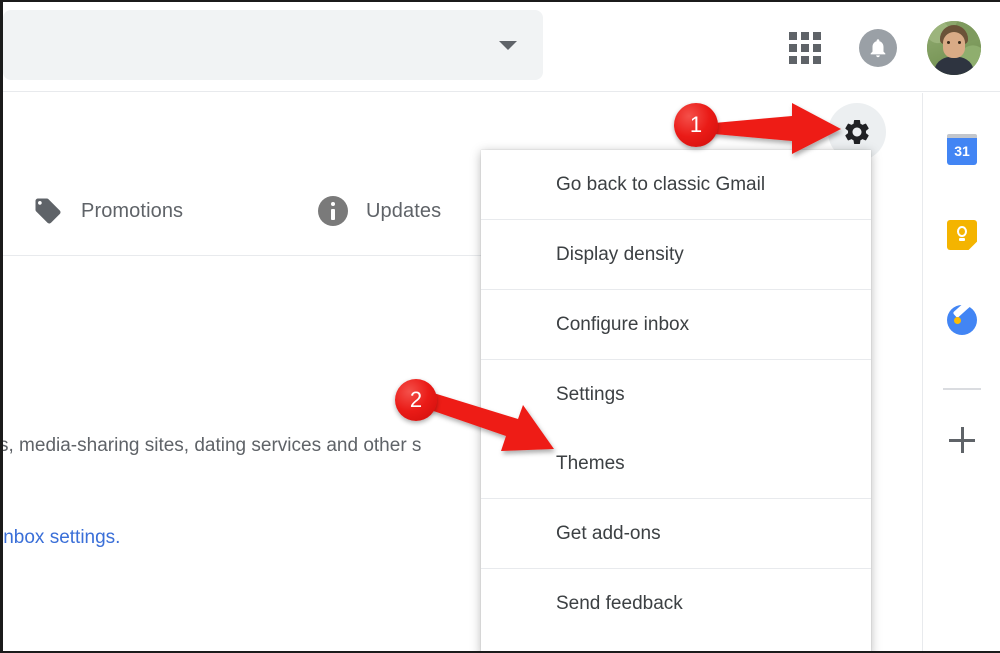  What do you see at coordinates (962, 440) in the screenshot?
I see `plus-icon` at bounding box center [962, 440].